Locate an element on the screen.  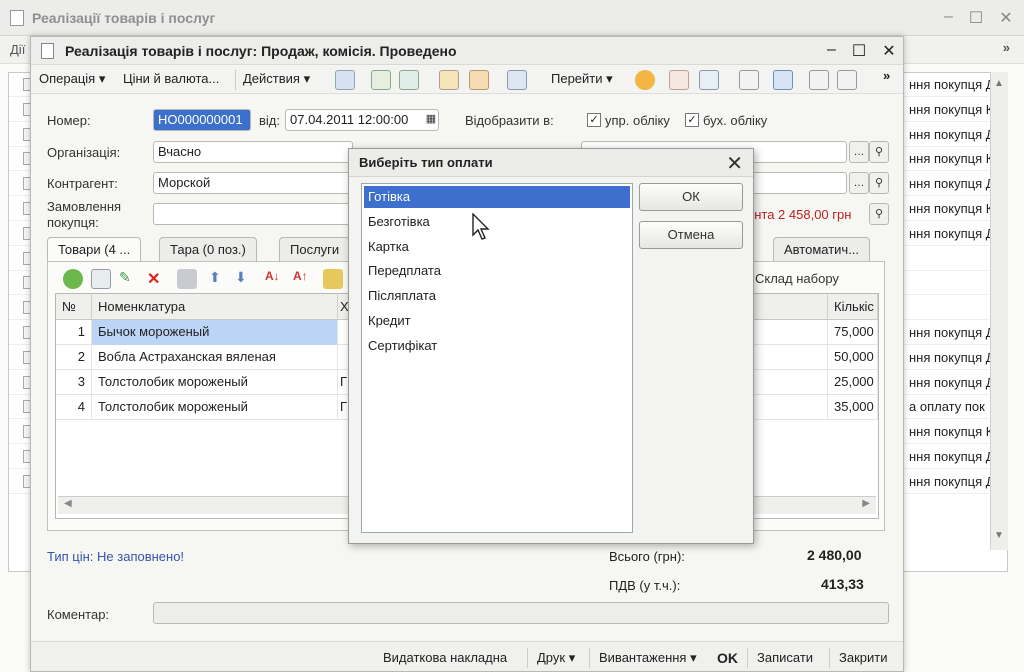
table-cell-num: 3 is located at coordinates (74, 382).